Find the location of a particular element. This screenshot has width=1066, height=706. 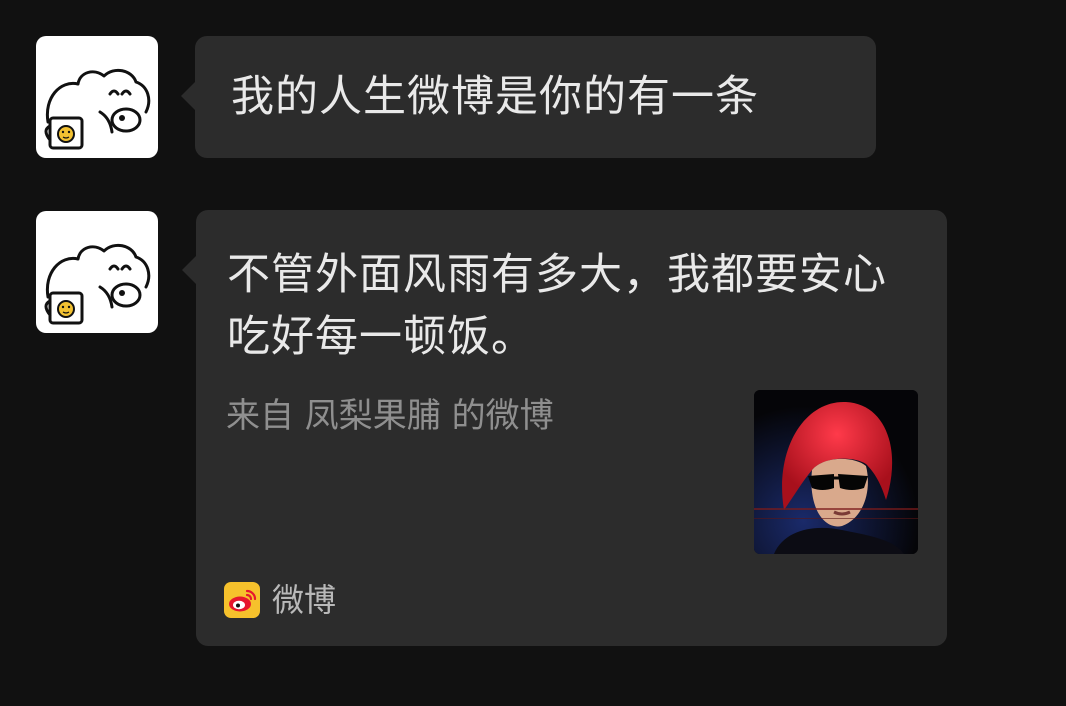

weibo-logo-icon is located at coordinates (242, 600).